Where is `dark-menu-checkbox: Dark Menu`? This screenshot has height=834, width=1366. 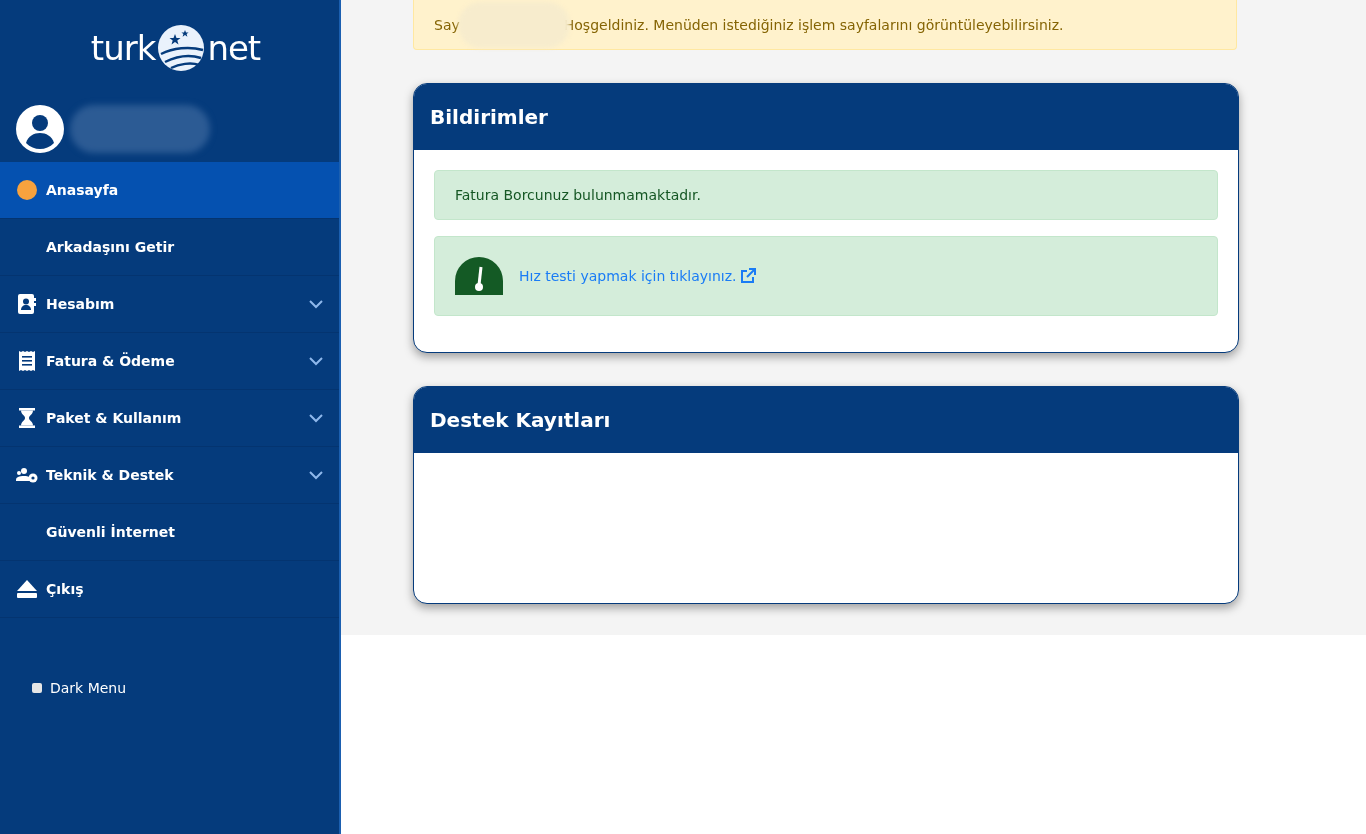
dark-menu-checkbox: Dark Menu is located at coordinates (185, 688).